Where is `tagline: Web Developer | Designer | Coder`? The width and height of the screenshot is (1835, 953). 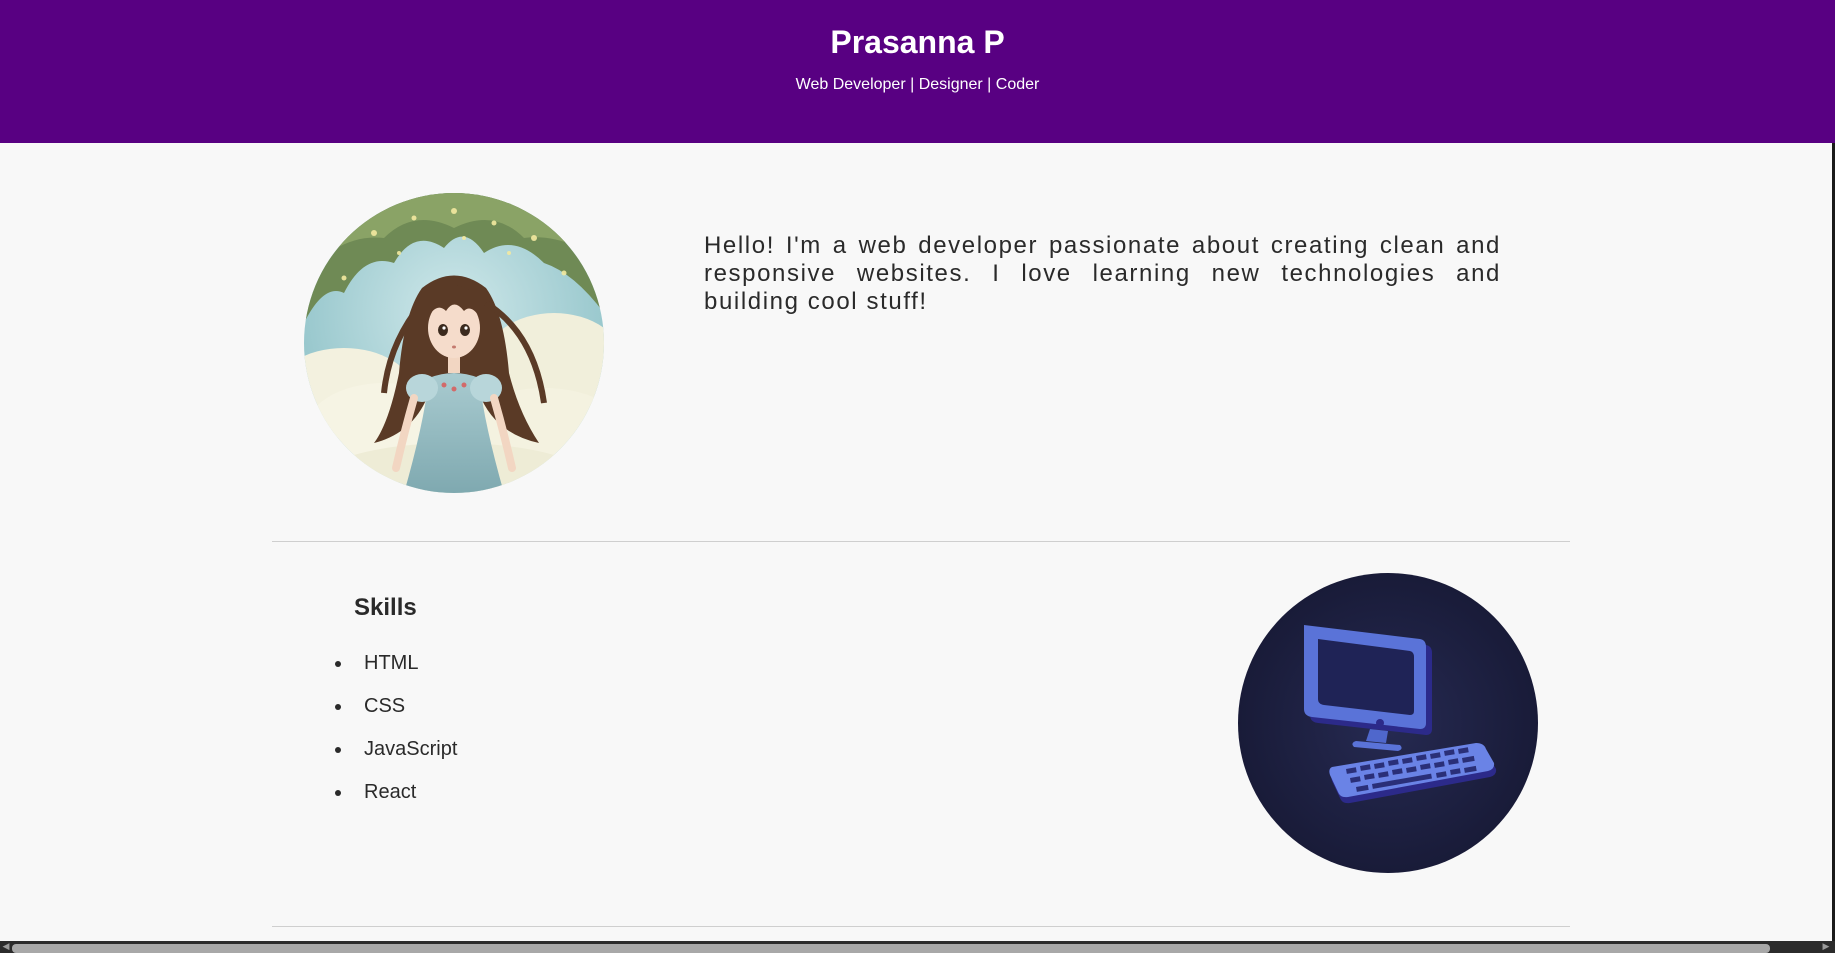
tagline: Web Developer | Designer | Coder is located at coordinates (917, 84).